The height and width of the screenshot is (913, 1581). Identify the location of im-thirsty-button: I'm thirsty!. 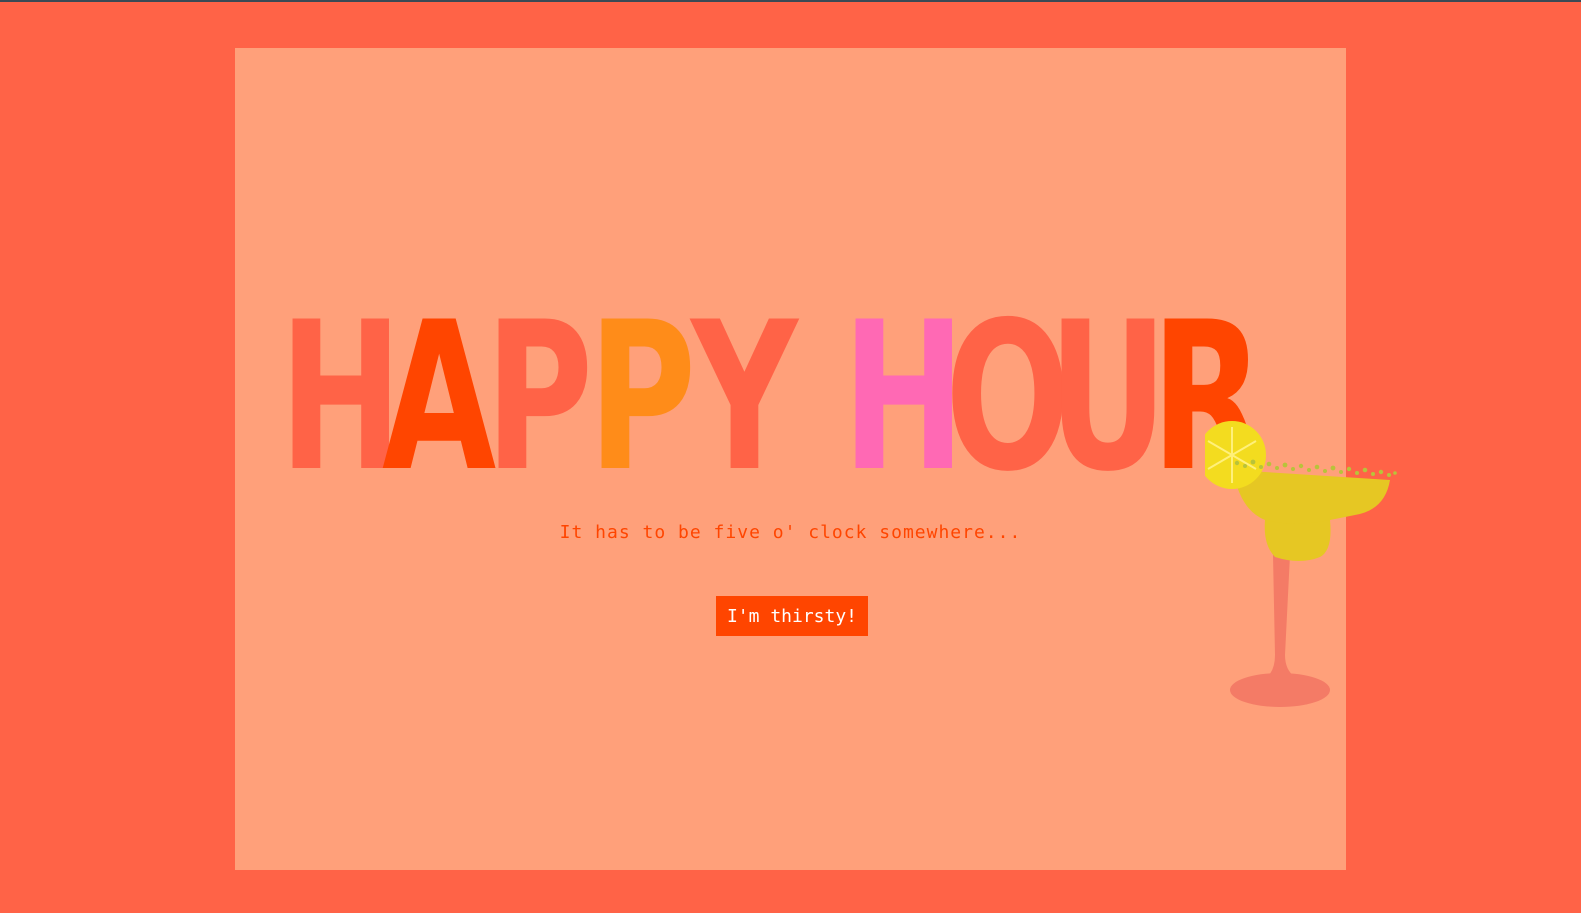
(792, 616).